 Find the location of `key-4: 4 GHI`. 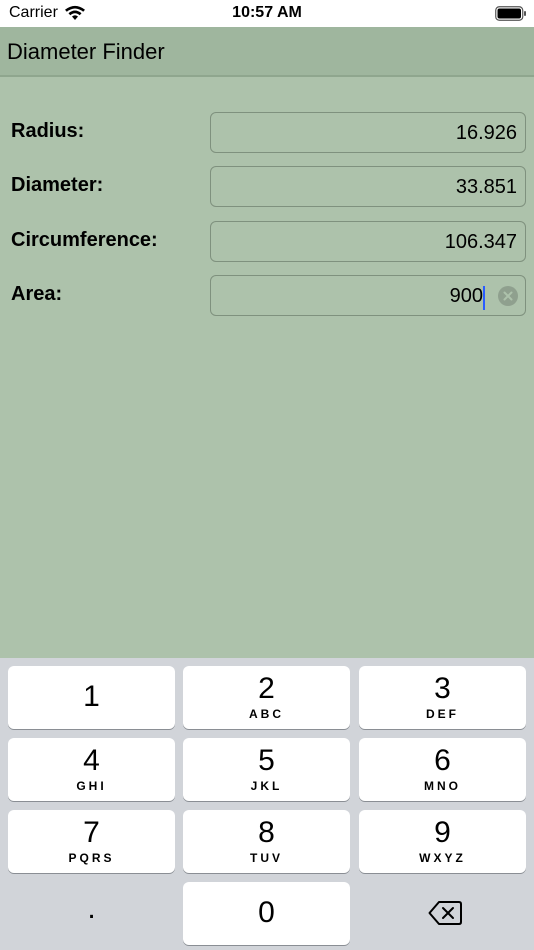

key-4: 4 GHI is located at coordinates (91, 769).